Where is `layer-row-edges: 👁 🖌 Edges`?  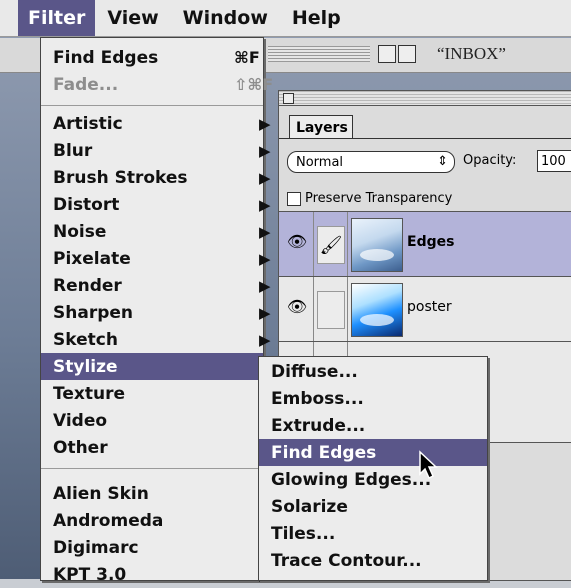 layer-row-edges: 👁 🖌 Edges is located at coordinates (425, 244).